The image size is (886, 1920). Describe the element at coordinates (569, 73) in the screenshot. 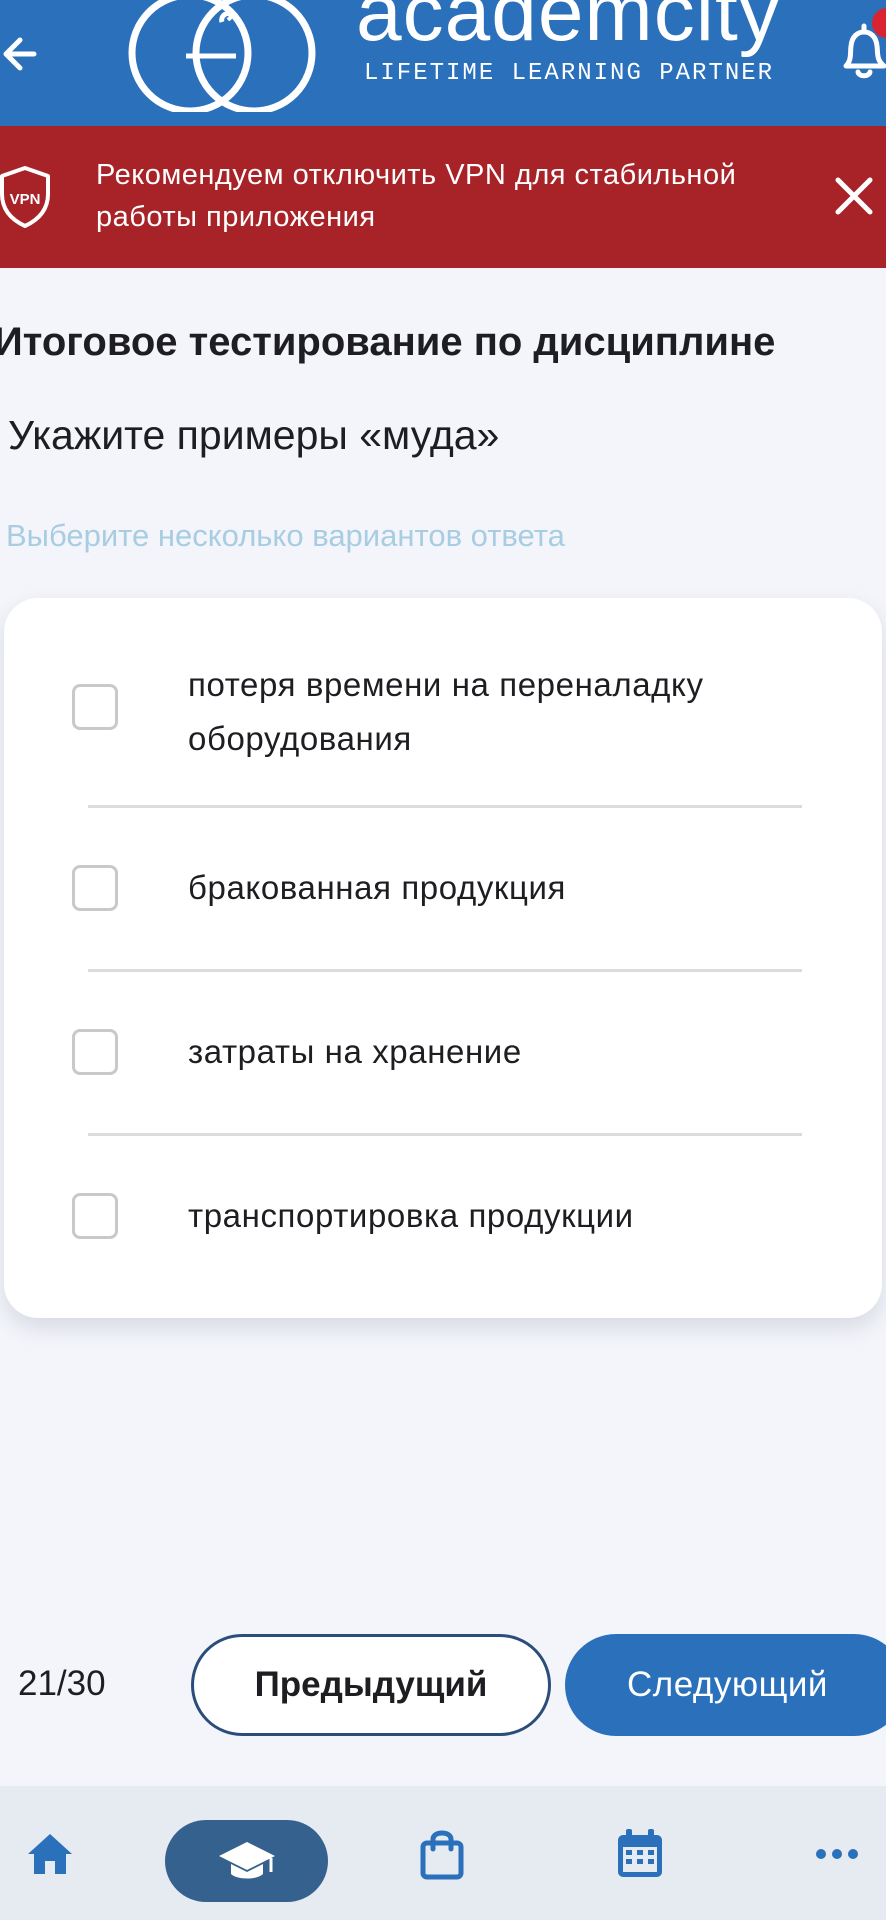

I see `brand-tagline: LIFETIME LEARNING PARTNER` at that location.